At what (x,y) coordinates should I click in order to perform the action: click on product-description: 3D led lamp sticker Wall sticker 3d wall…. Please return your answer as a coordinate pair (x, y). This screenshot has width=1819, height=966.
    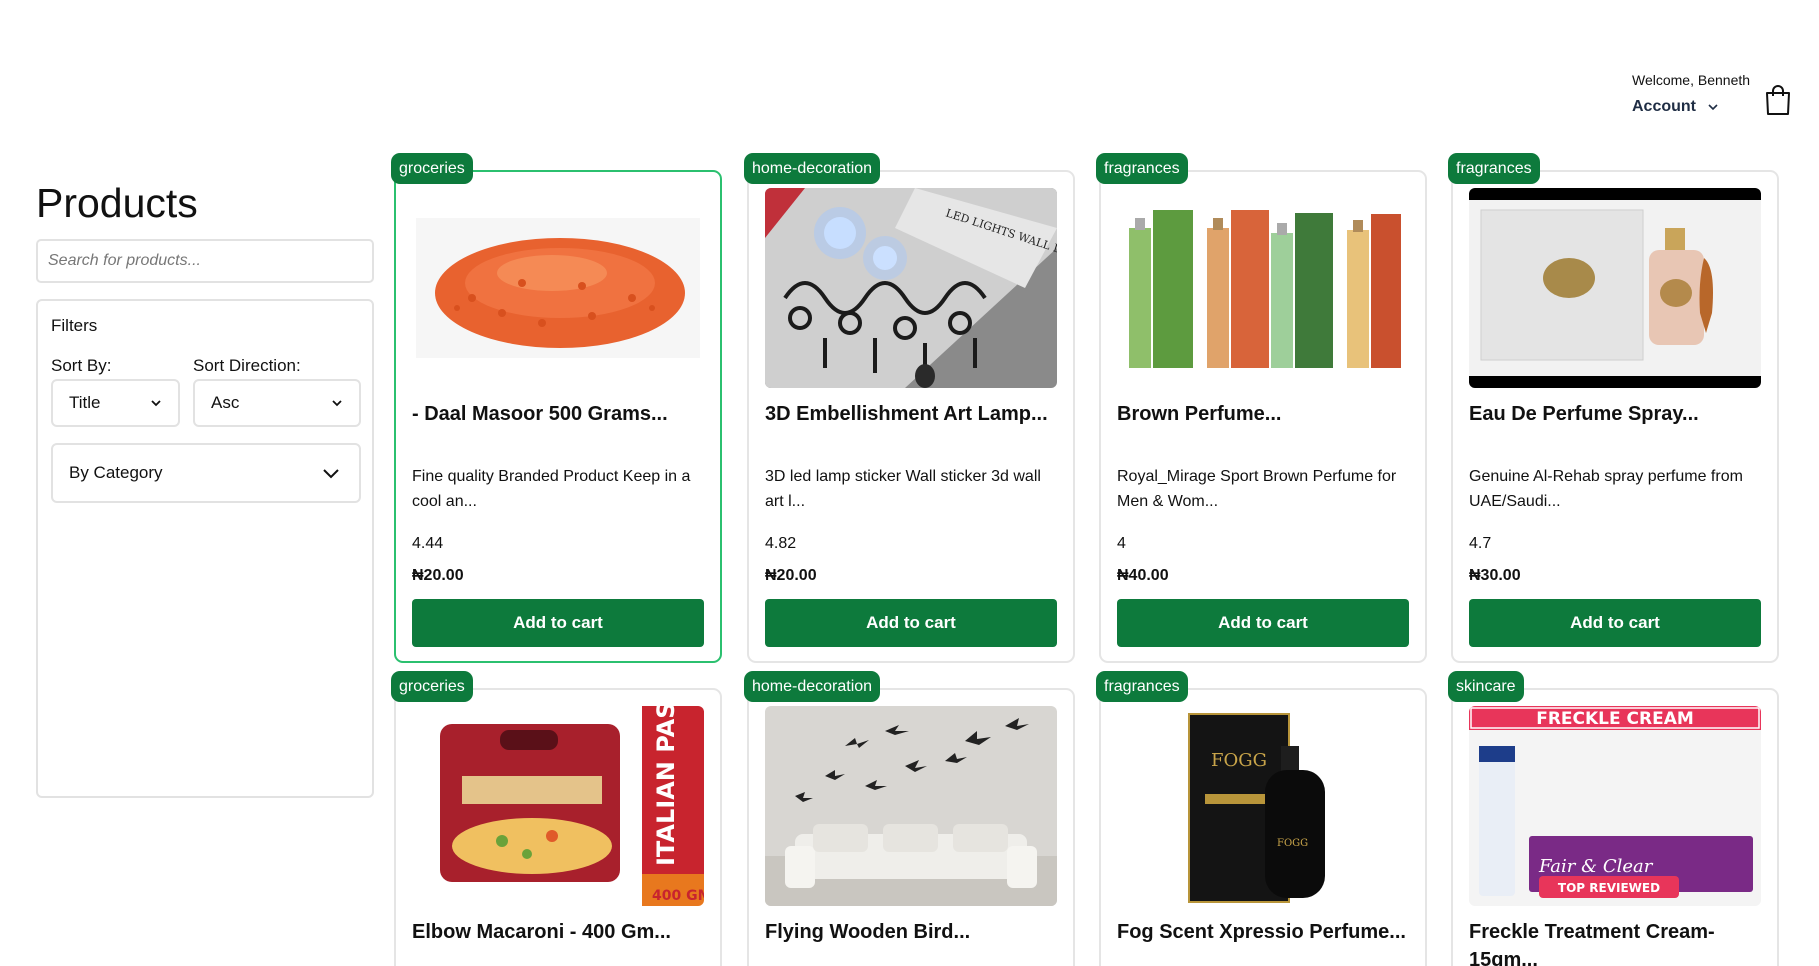
    Looking at the image, I should click on (903, 489).